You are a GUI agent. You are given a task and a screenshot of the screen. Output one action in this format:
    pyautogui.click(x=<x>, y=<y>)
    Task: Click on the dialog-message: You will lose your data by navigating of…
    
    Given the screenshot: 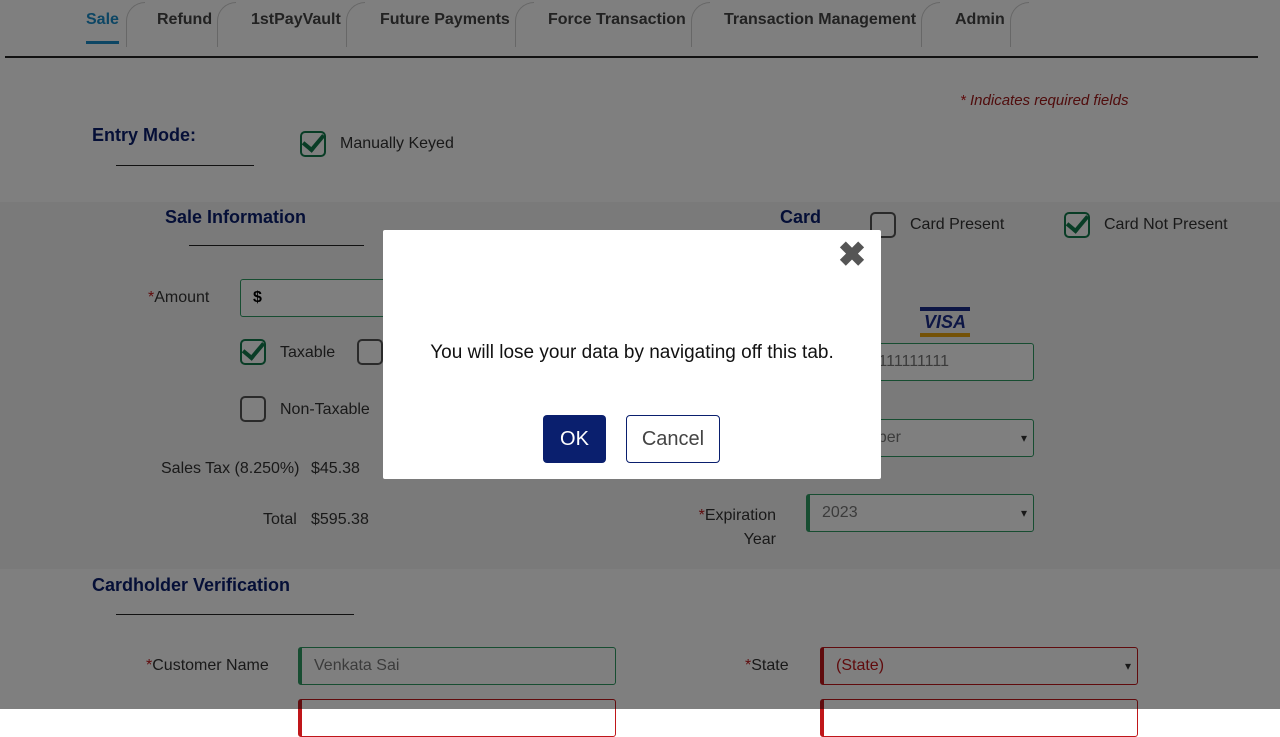 What is the action you would take?
    pyautogui.click(x=632, y=352)
    